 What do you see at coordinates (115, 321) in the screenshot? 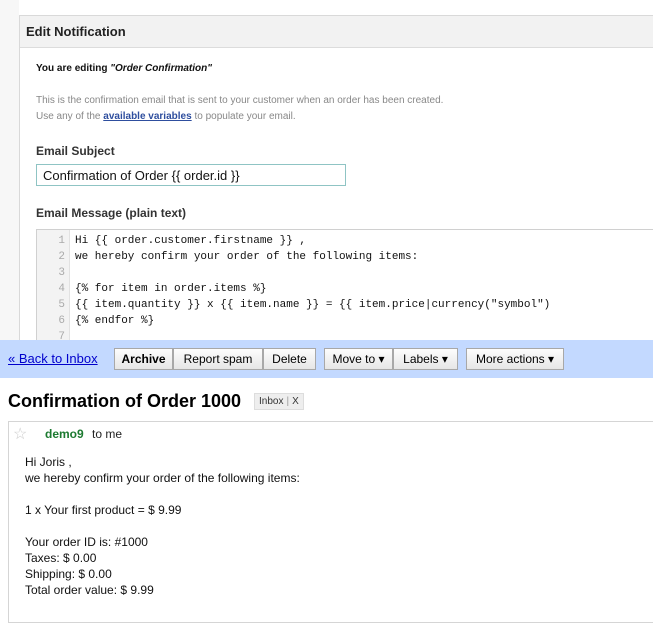
I see `code-text: {% endfor %}` at bounding box center [115, 321].